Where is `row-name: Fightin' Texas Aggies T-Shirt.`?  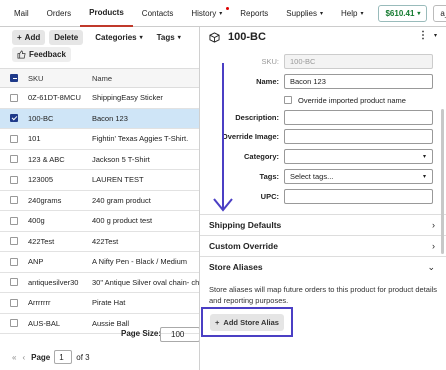
row-name: Fightin' Texas Aggies T-Shirt. is located at coordinates (140, 139).